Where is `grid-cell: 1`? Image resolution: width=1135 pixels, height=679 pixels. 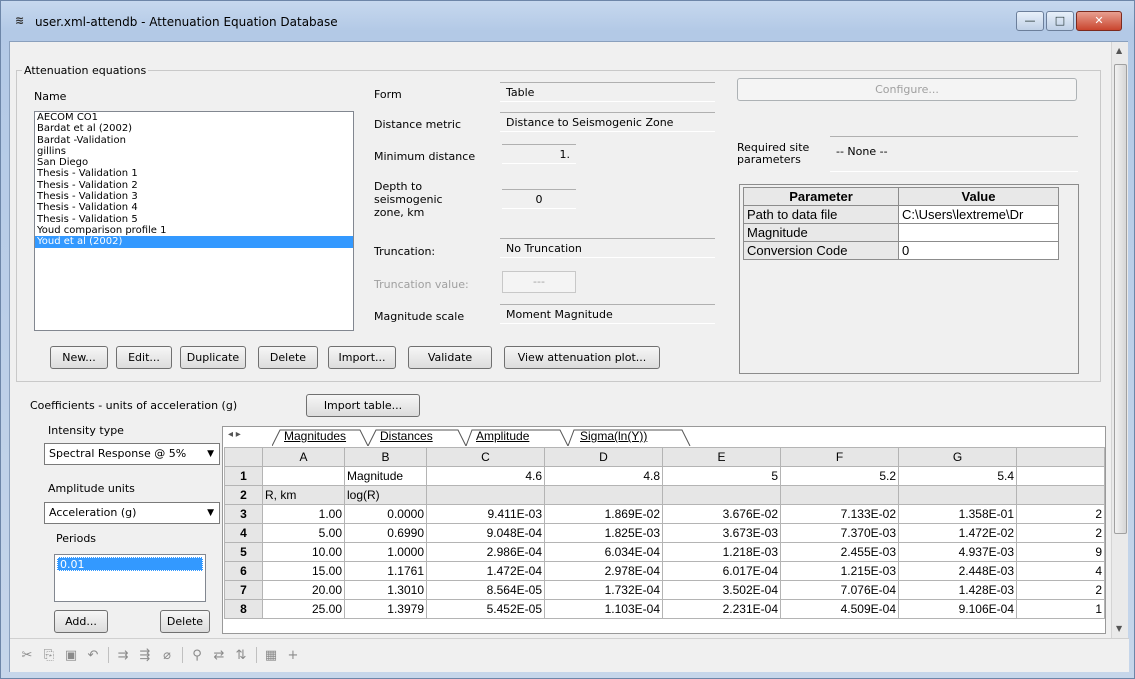 grid-cell: 1 is located at coordinates (1060, 609).